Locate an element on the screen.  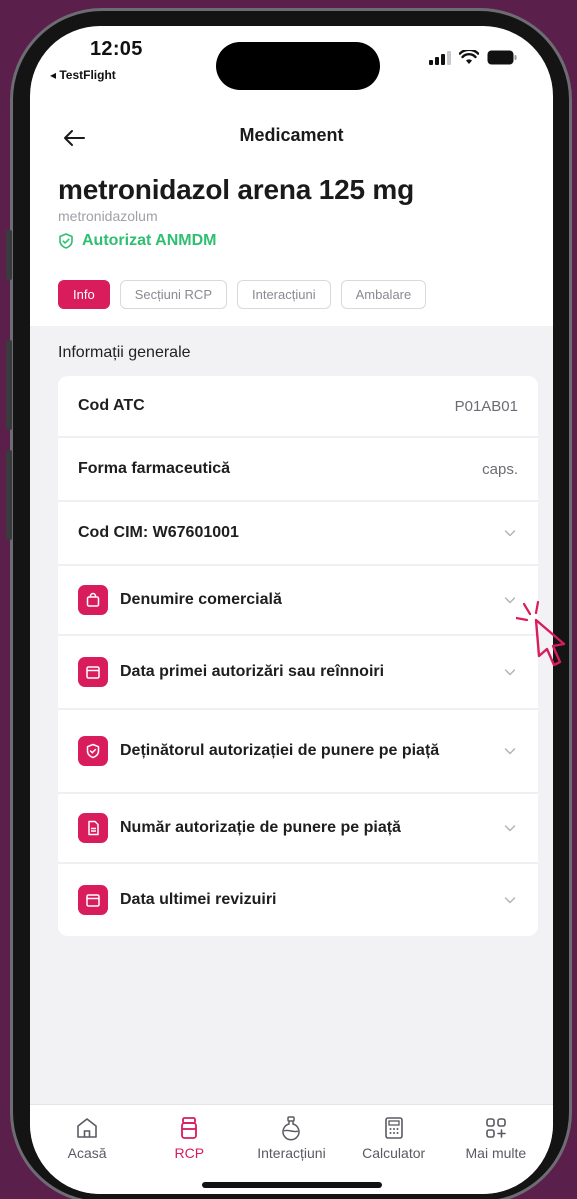
section-title: Informații generale is located at coordinates (124, 352).